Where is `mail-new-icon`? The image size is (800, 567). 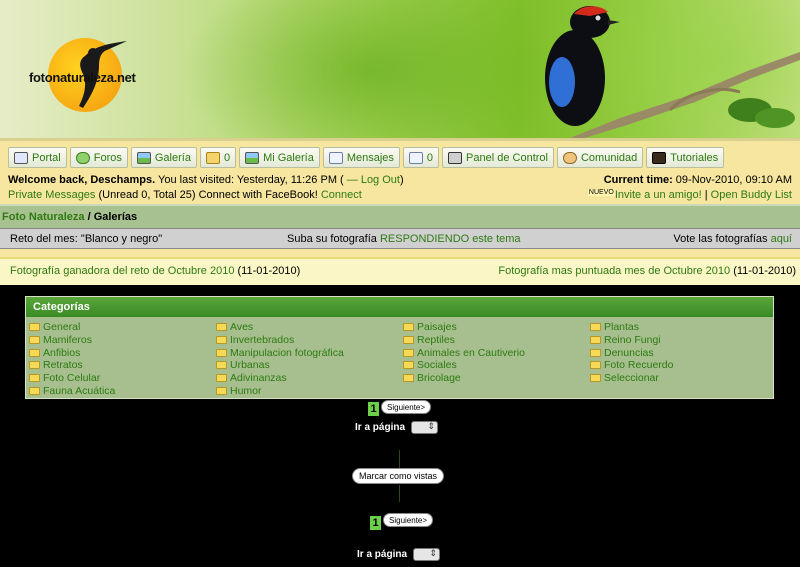 mail-new-icon is located at coordinates (415, 157).